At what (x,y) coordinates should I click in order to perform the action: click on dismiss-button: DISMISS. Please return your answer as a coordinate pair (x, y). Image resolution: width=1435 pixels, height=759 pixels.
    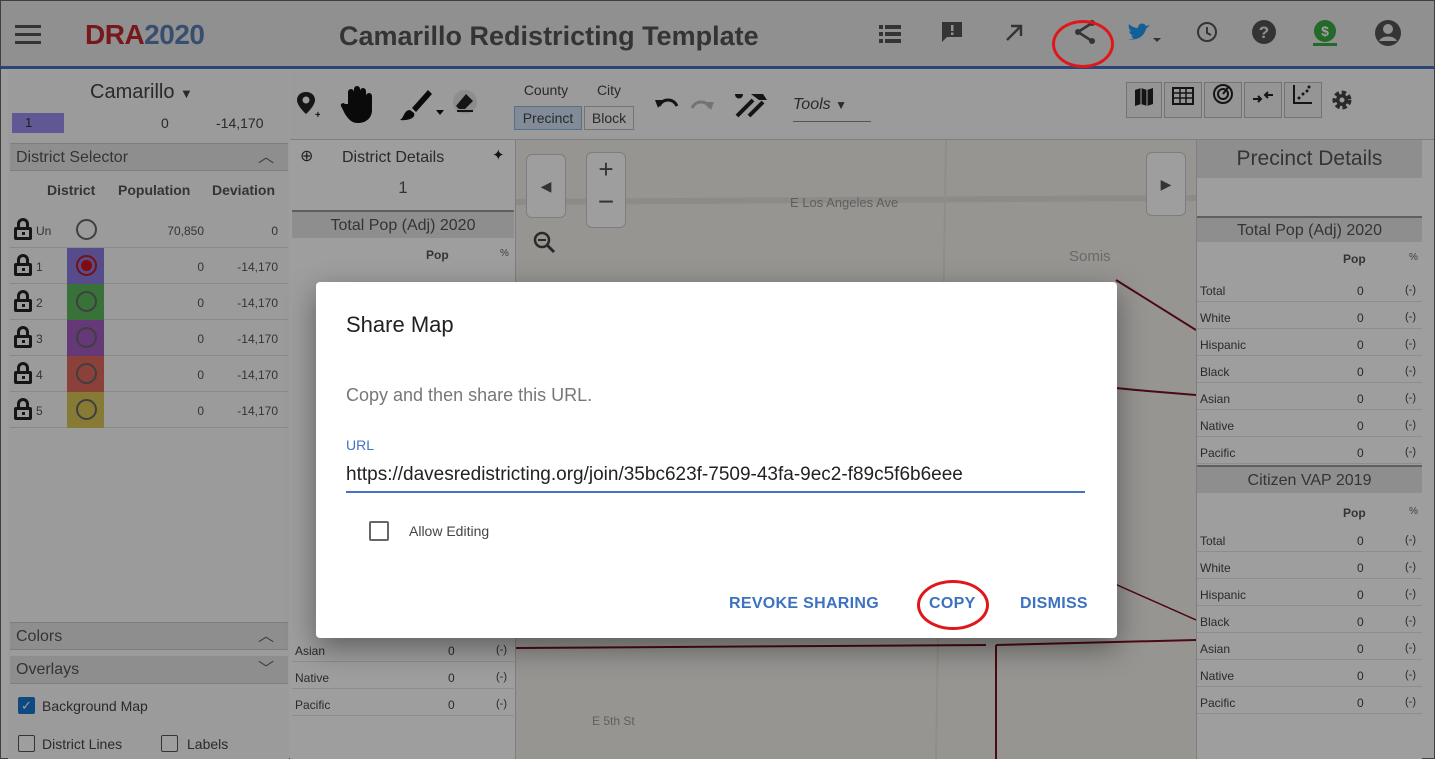
    Looking at the image, I should click on (1054, 604).